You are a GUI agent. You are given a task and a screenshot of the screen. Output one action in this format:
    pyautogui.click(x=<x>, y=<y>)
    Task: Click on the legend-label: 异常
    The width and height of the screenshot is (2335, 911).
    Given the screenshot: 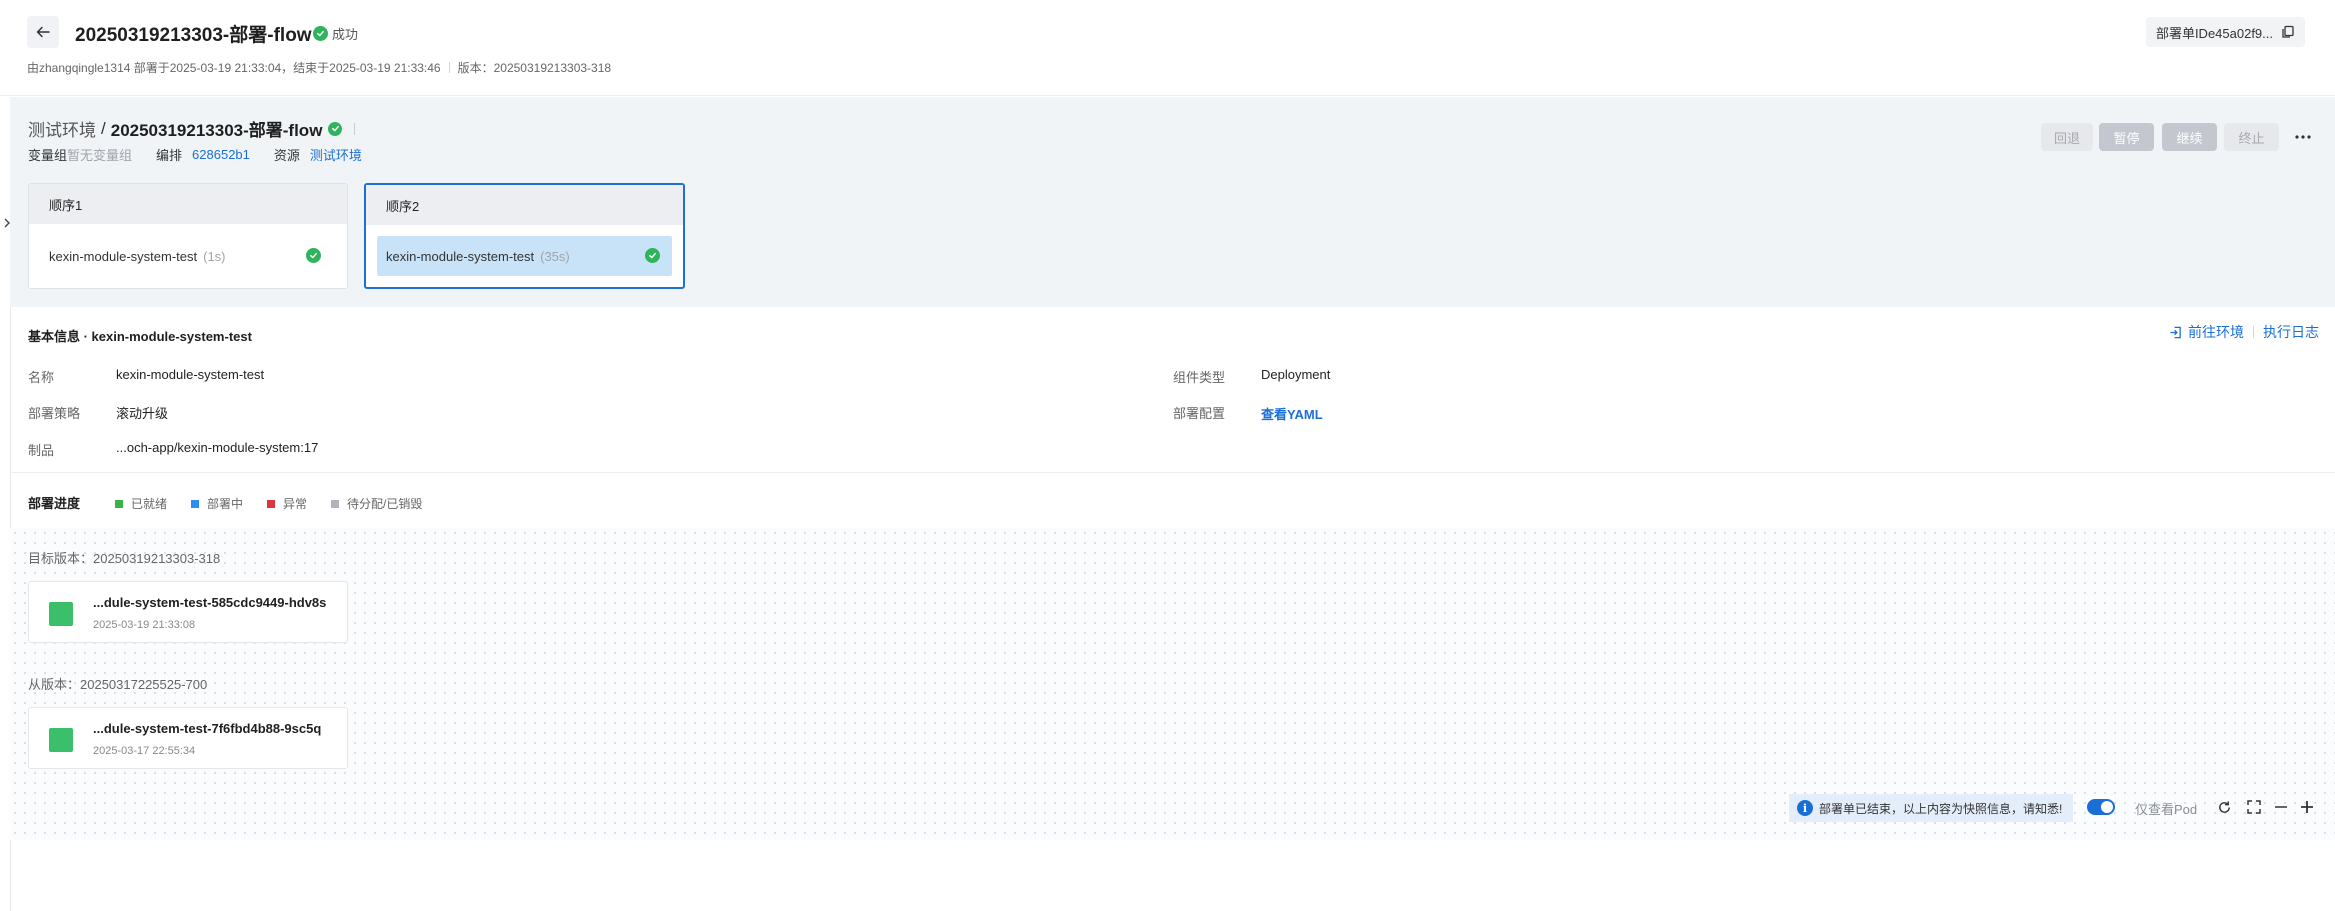 What is the action you would take?
    pyautogui.click(x=295, y=504)
    